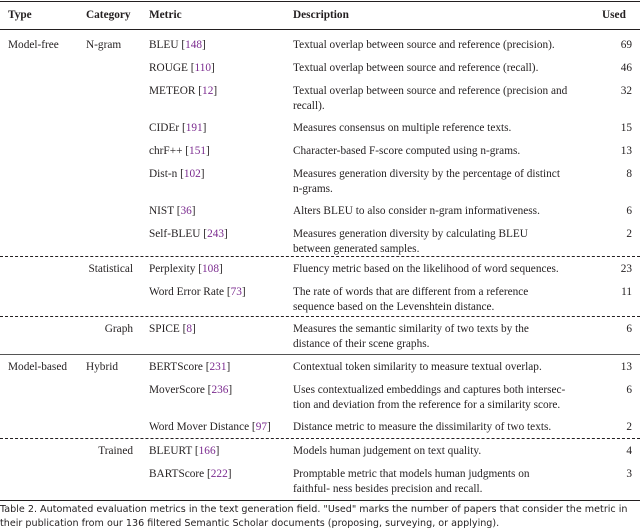  I want to click on used-count: 46, so click(626, 68).